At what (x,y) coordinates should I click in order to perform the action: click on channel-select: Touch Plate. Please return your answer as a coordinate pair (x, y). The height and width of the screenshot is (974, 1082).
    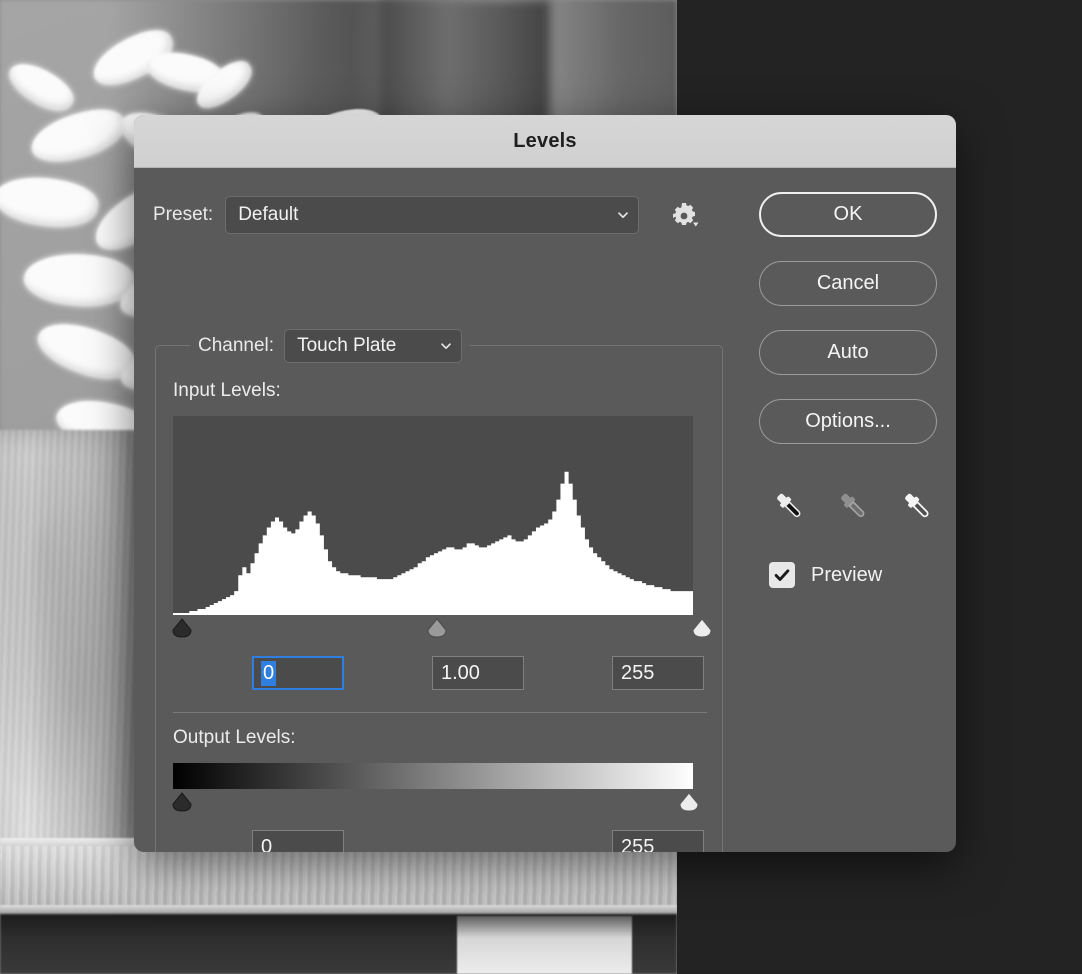
    Looking at the image, I should click on (373, 346).